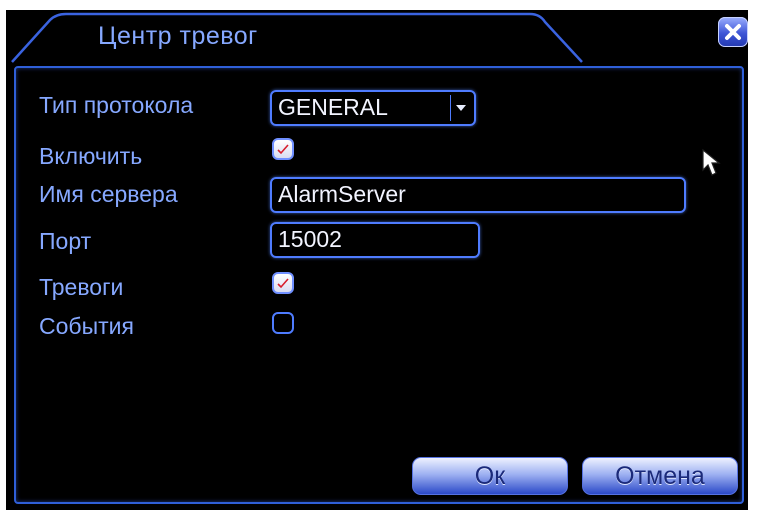 Image resolution: width=757 pixels, height=520 pixels. I want to click on title-tab: Центр тревог, so click(305, 37).